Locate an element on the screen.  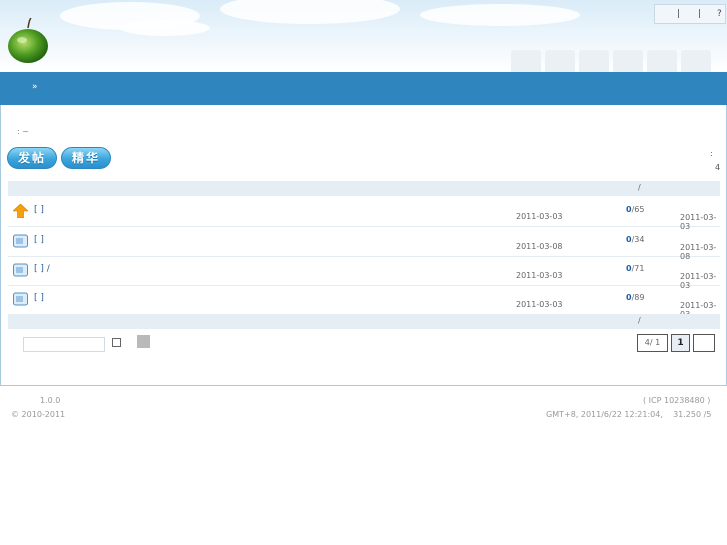
pager-next-button is located at coordinates (704, 343).